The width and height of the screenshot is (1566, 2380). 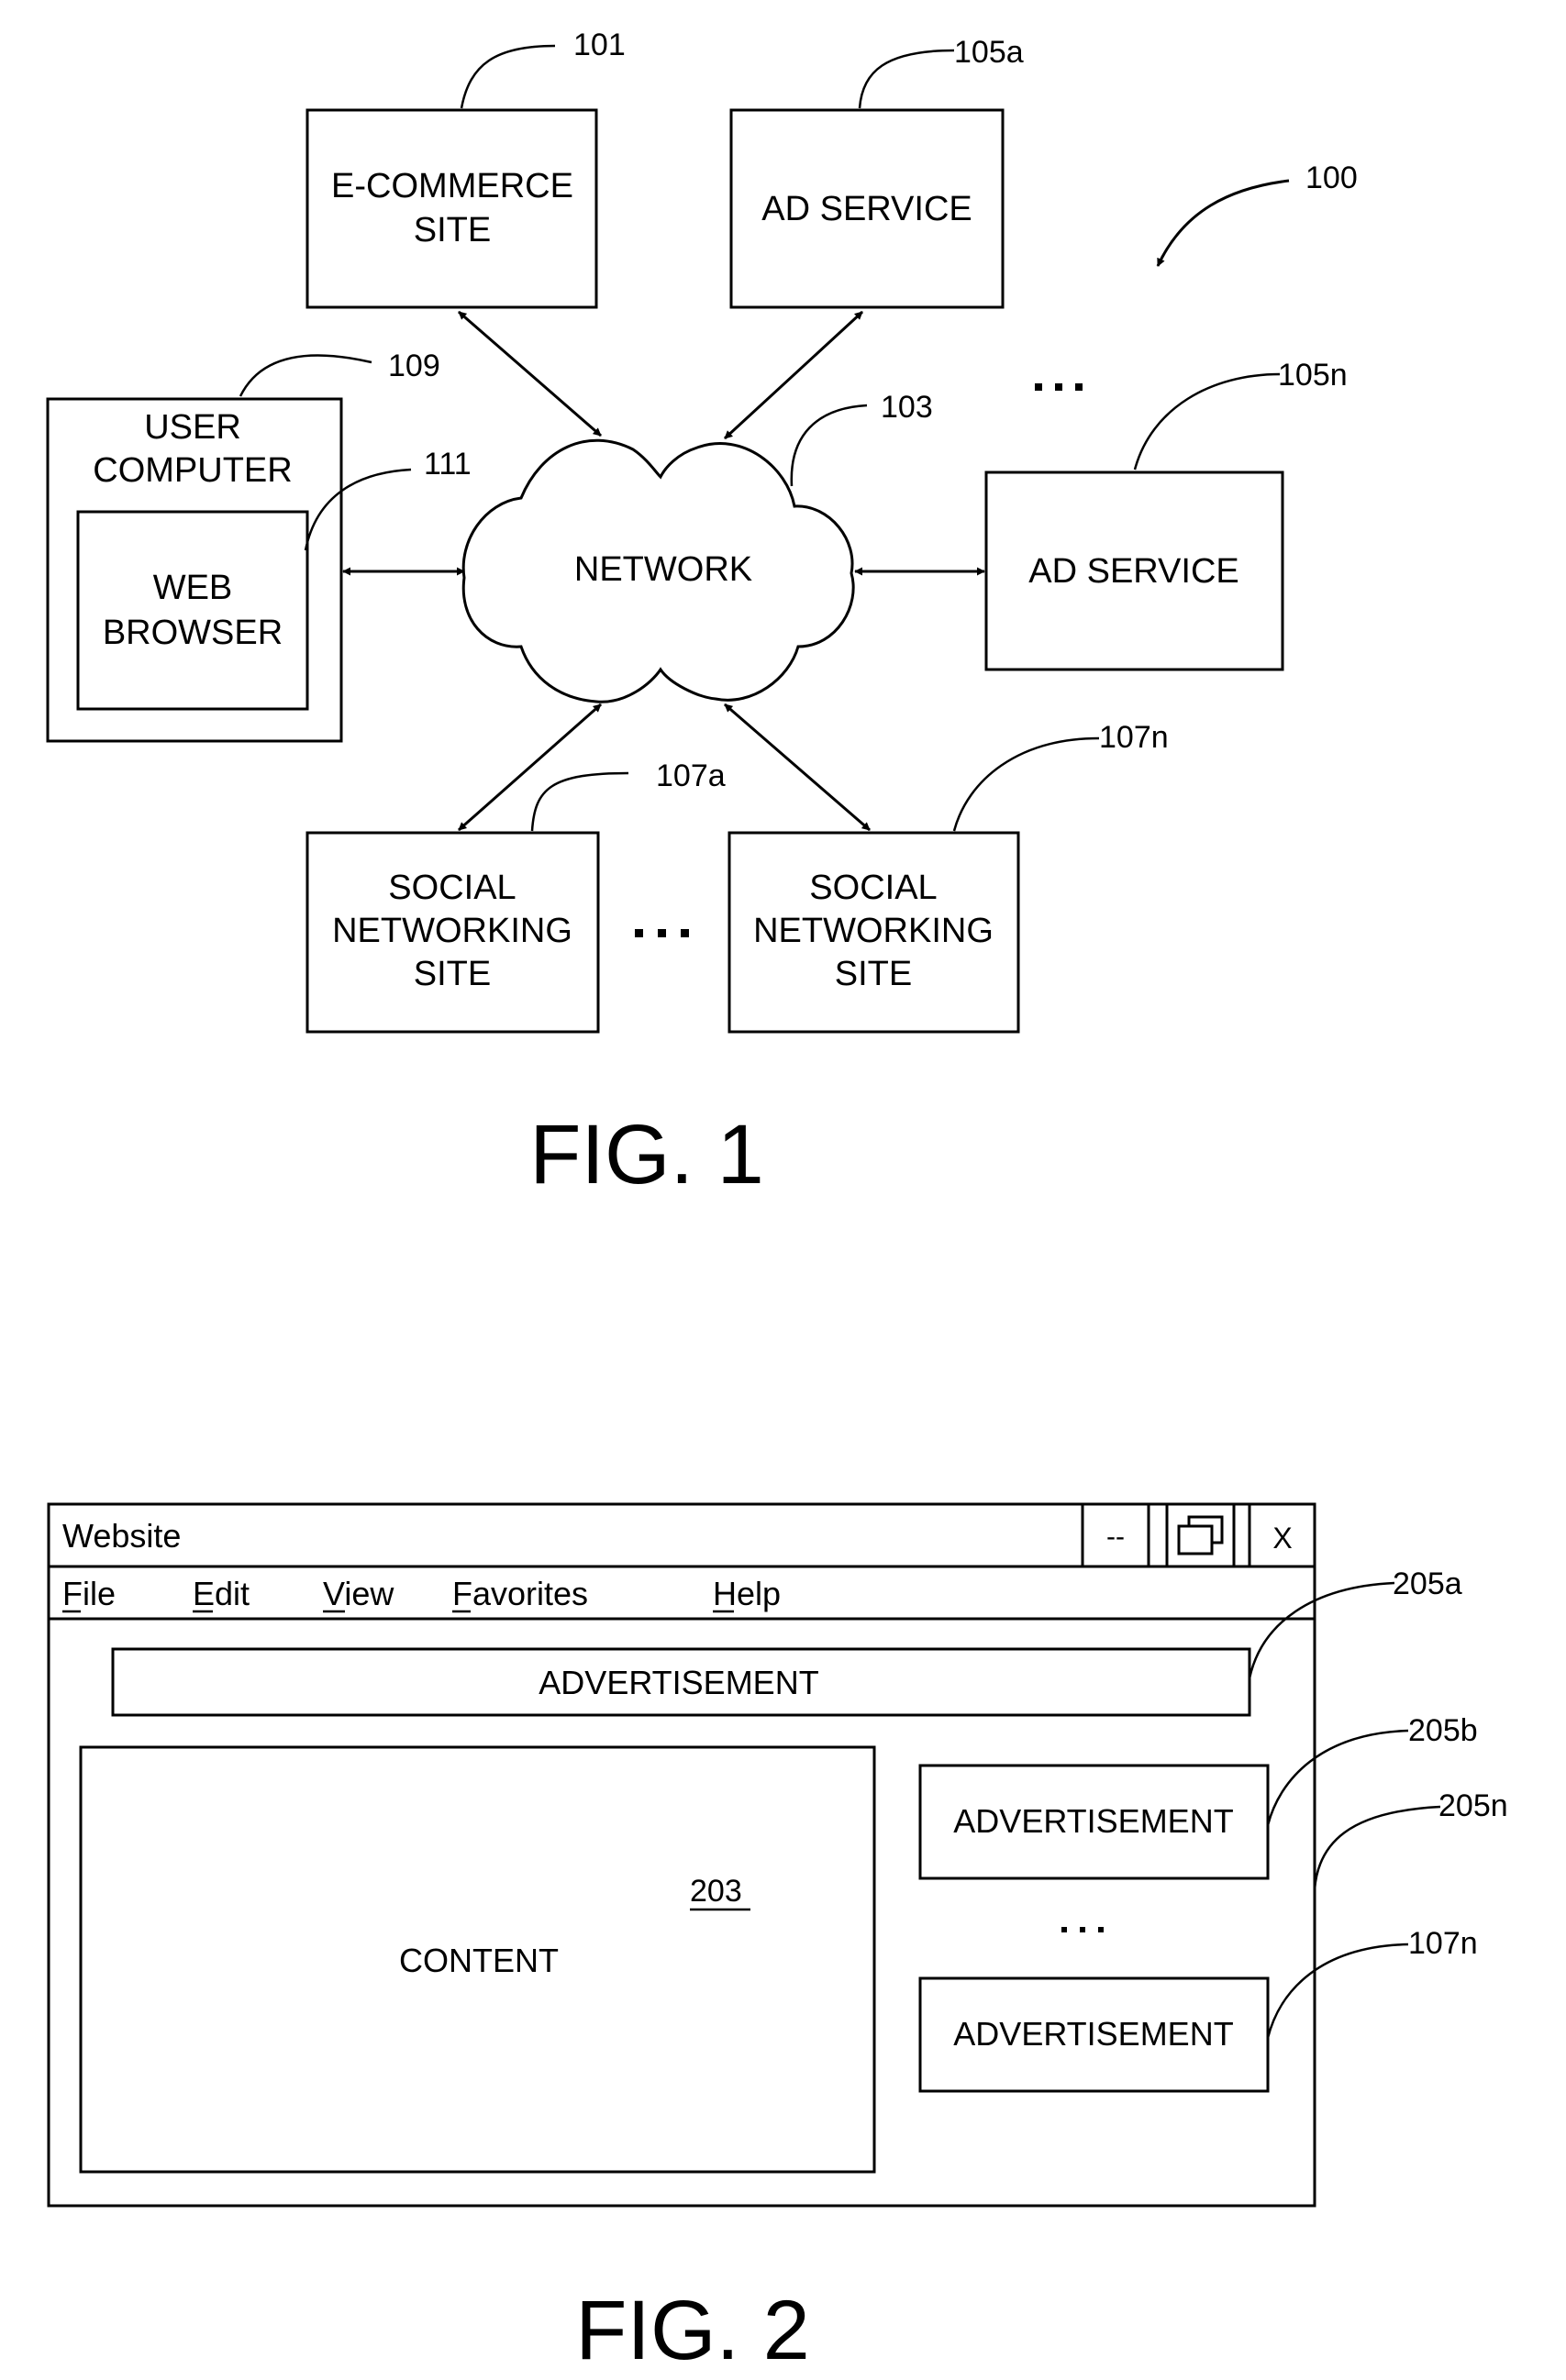 I want to click on content-area: CONTENT 203, so click(x=478, y=1959).